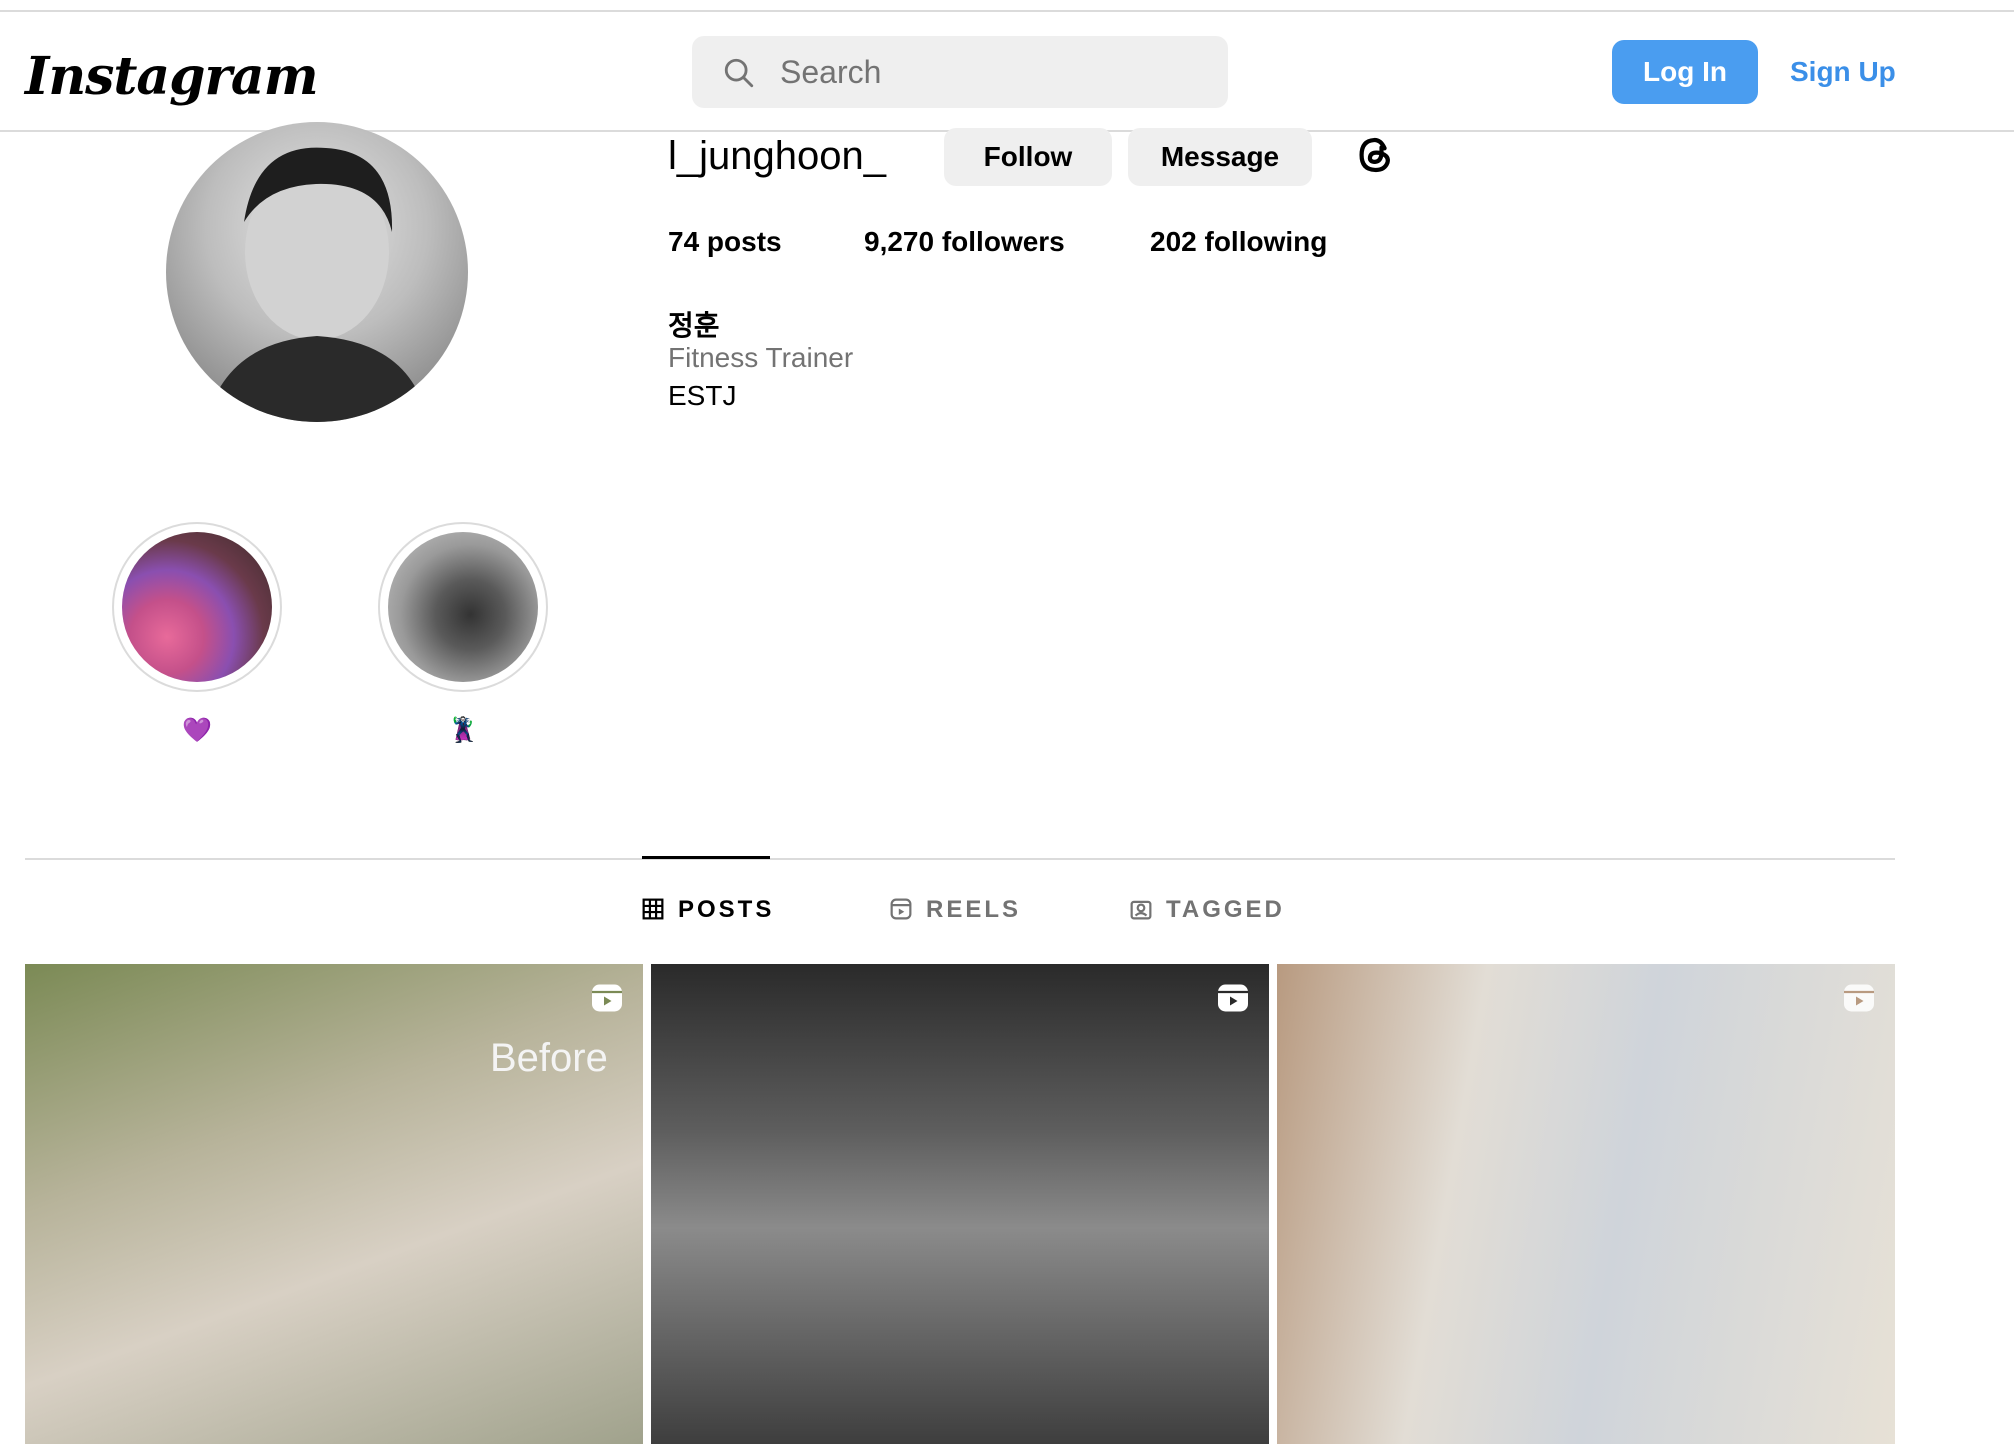 The height and width of the screenshot is (1444, 2014). Describe the element at coordinates (1375, 155) in the screenshot. I see `threads-icon` at that location.